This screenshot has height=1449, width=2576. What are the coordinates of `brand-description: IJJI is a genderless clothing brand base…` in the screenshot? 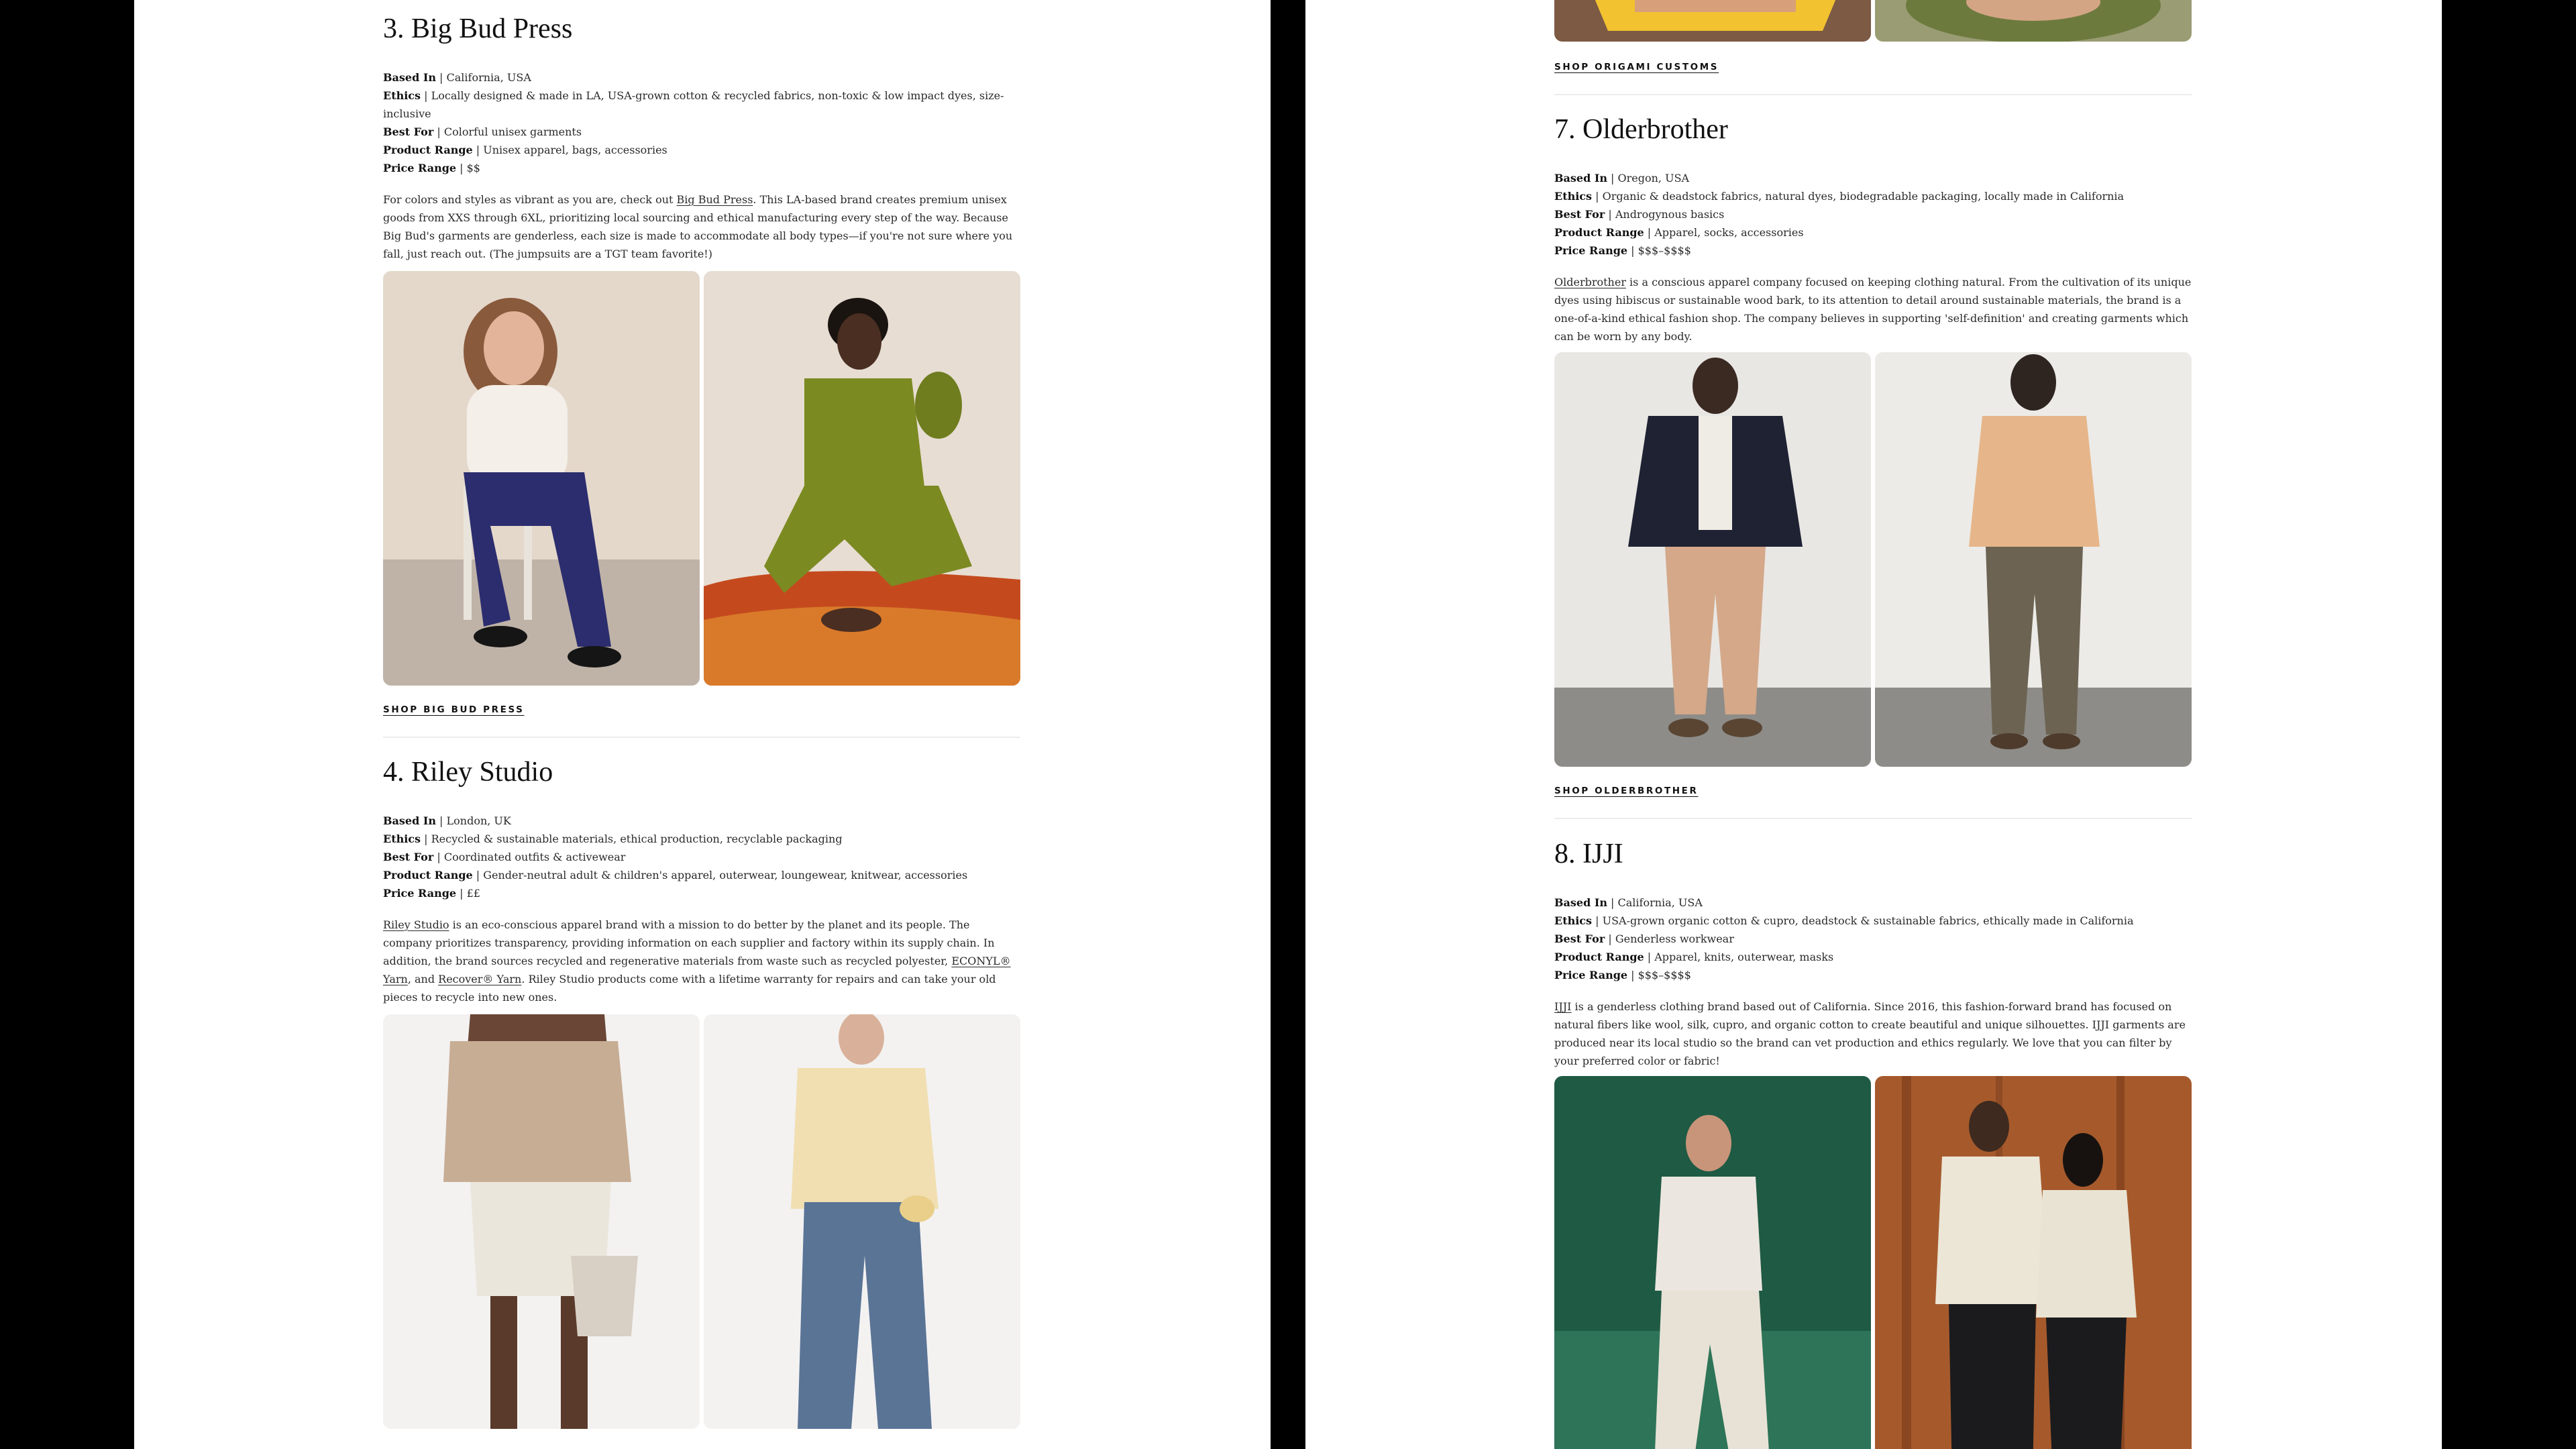 It's located at (1870, 1033).